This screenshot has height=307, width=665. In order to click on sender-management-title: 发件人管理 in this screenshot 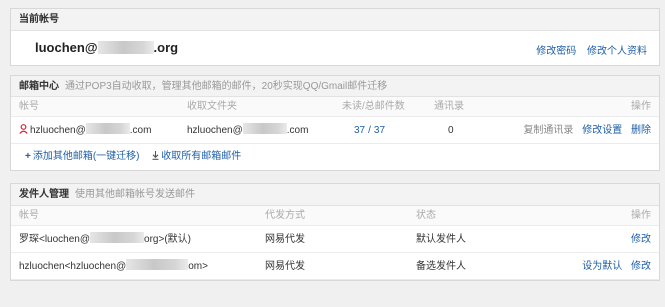, I will do `click(44, 194)`.